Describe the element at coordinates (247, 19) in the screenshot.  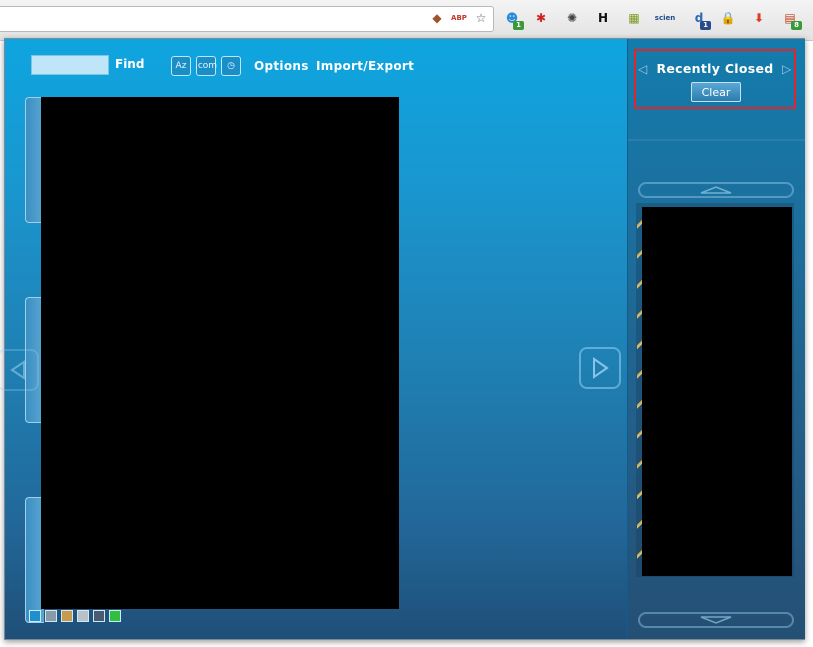
I see `address-bar` at that location.